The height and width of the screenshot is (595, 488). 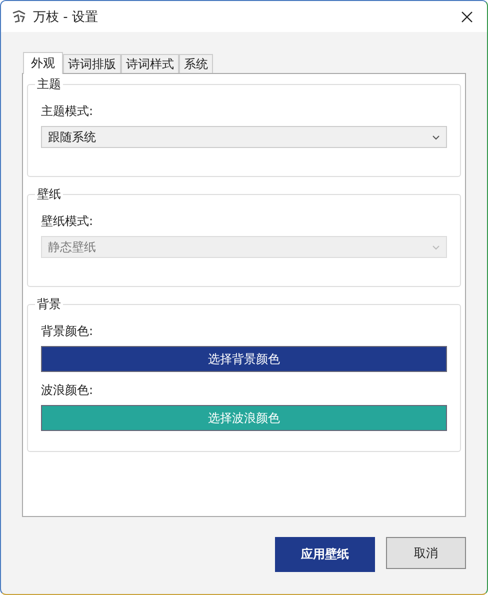 What do you see at coordinates (150, 63) in the screenshot?
I see `tab: 诗词样式` at bounding box center [150, 63].